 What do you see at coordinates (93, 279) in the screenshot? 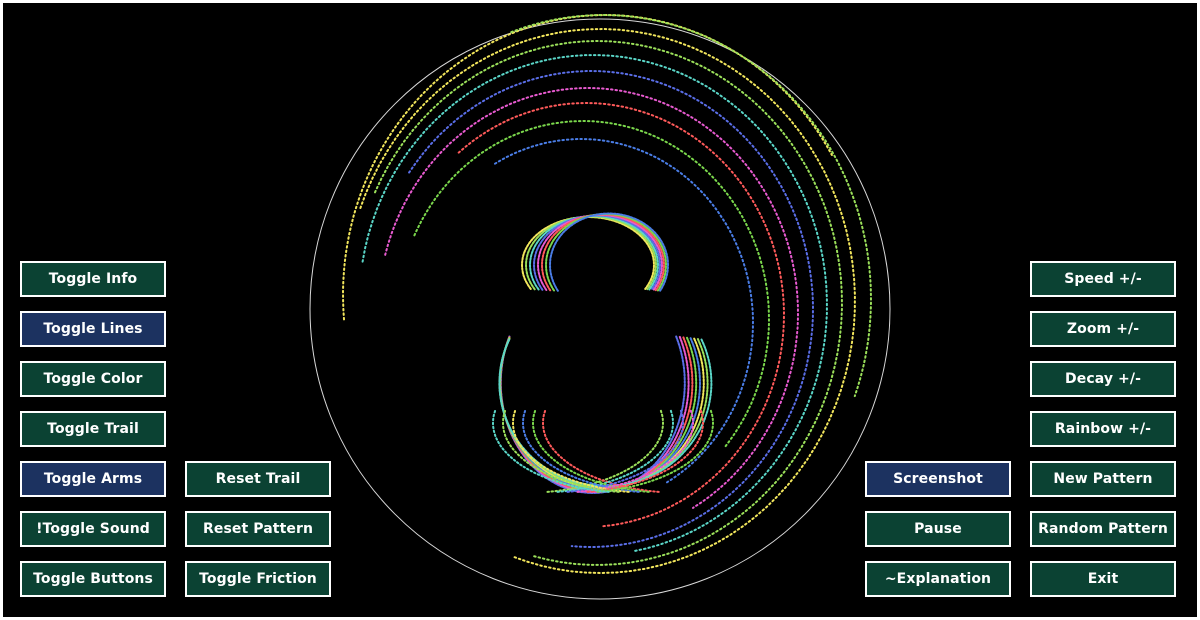
I see `toggle-info-button: Toggle Info` at bounding box center [93, 279].